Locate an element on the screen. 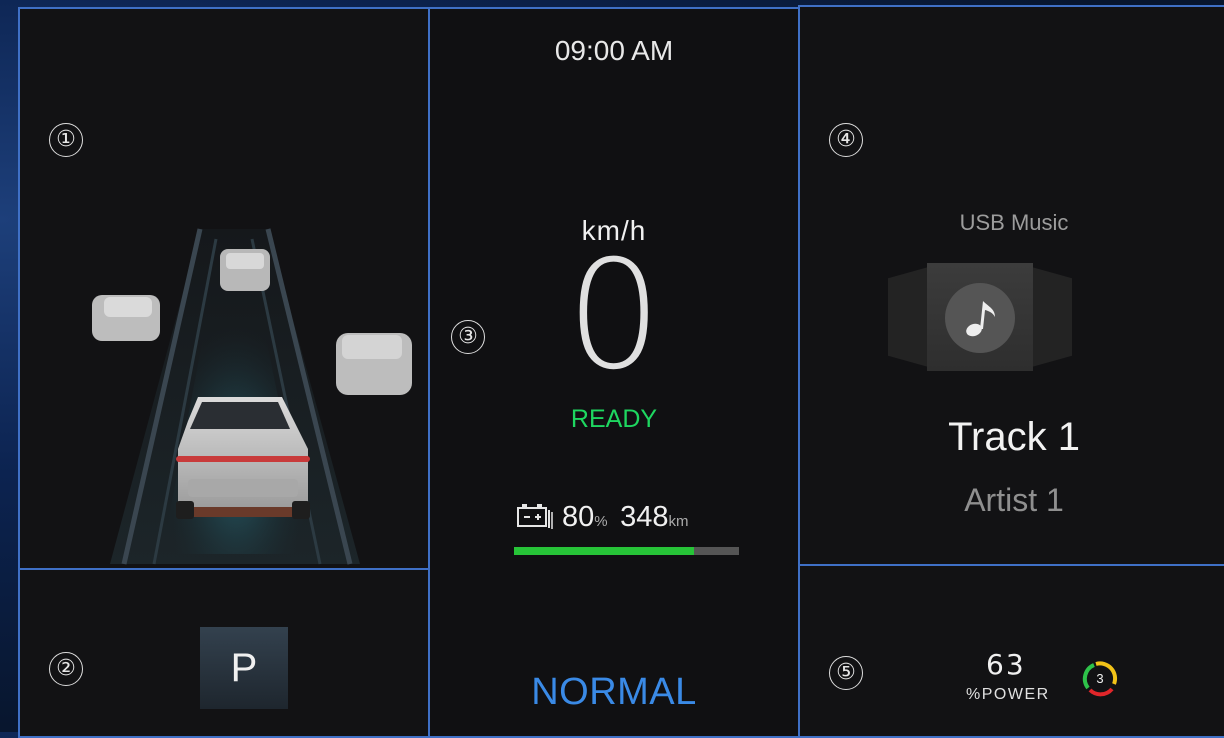 The image size is (1224, 738). battery-icon is located at coordinates (535, 516).